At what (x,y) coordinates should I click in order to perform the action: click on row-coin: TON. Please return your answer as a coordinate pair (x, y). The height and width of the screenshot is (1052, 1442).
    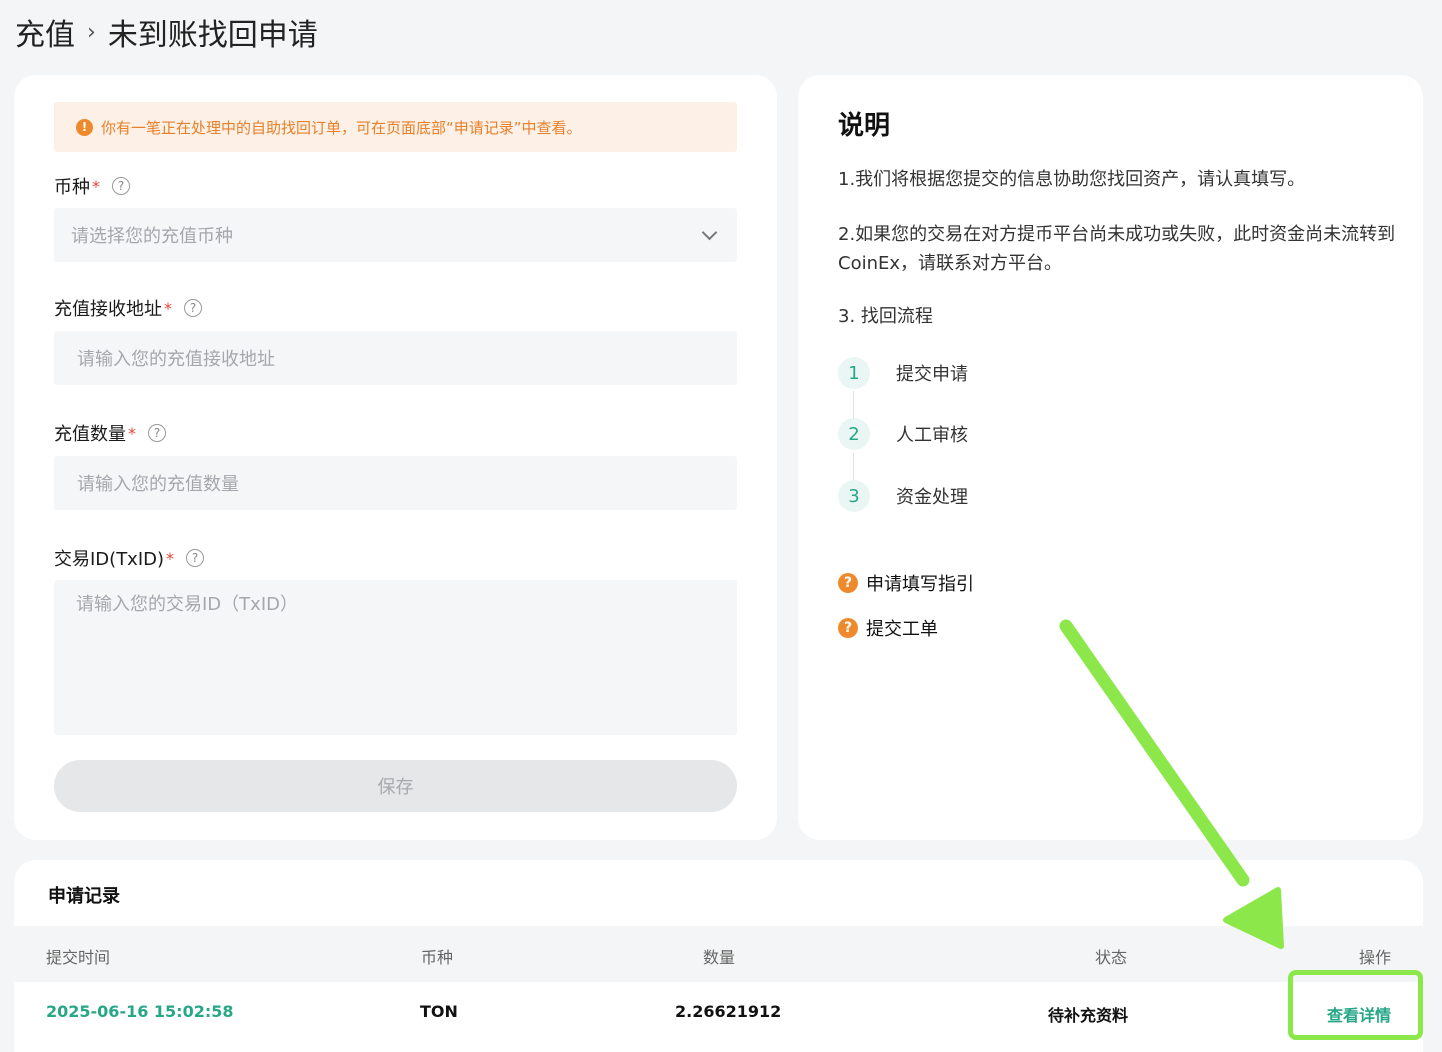
    Looking at the image, I should click on (439, 1011).